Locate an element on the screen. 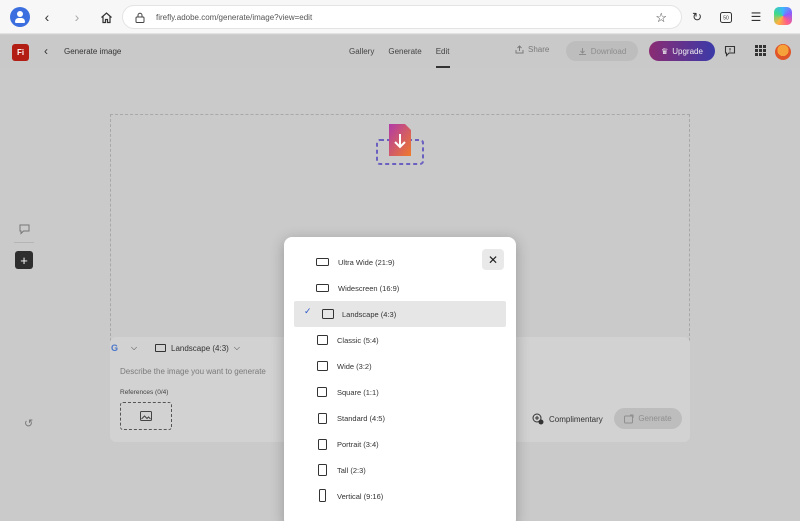  mode-tabs: Gallery Generate Edit is located at coordinates (399, 57).